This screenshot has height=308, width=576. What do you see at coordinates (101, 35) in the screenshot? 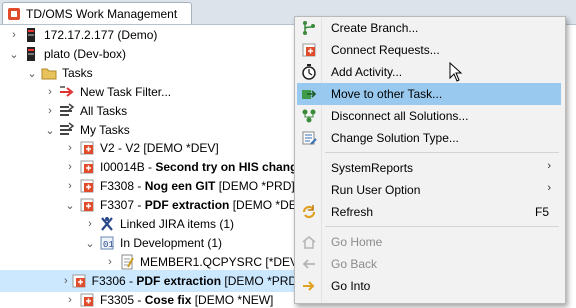
I see `tree-node-label: 172.17.2.177 (Demo)` at bounding box center [101, 35].